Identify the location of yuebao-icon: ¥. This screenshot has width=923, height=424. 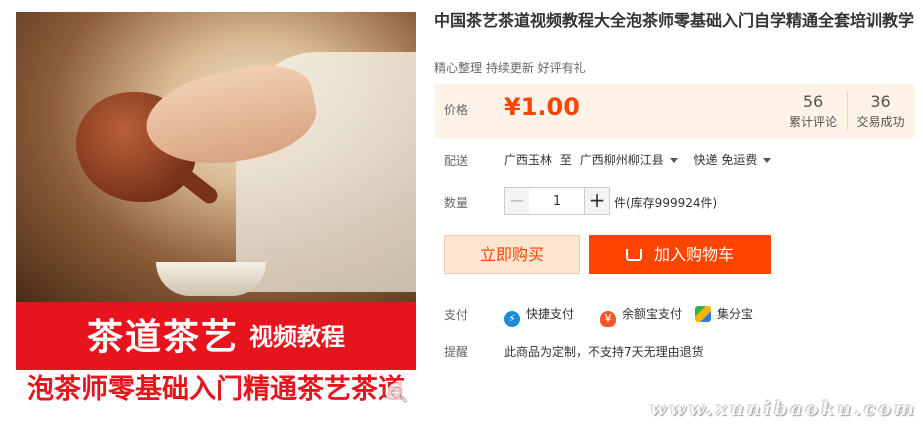
(608, 319).